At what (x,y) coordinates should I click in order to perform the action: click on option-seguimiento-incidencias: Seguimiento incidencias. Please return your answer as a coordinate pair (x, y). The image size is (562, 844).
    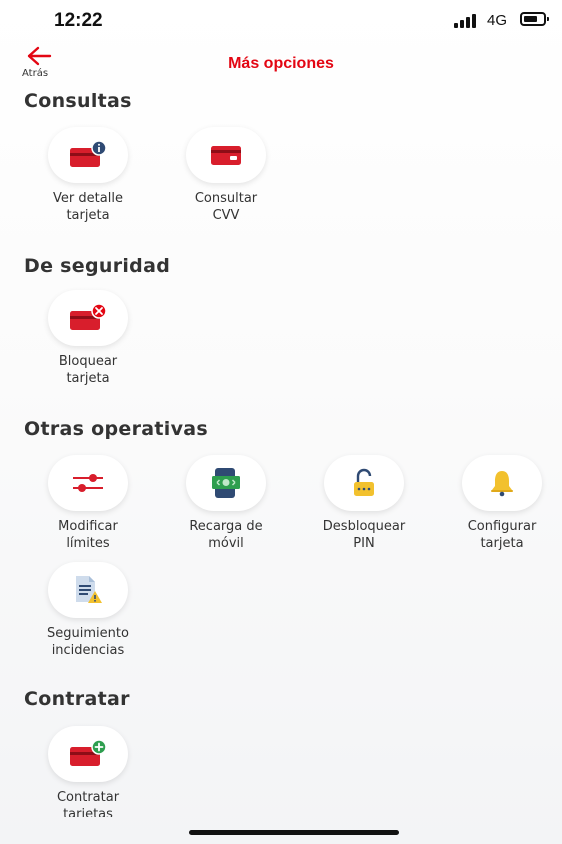
    Looking at the image, I should click on (88, 610).